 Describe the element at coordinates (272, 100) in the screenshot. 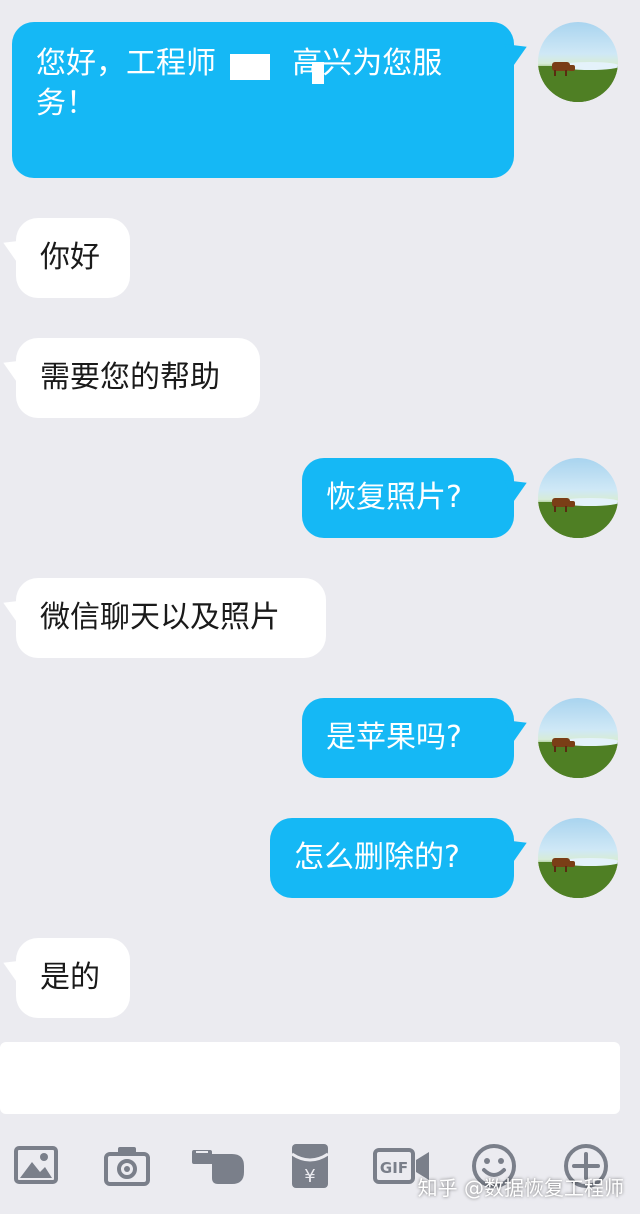

I see `message-bubble: 您好，工程师 高兴为您服 务！` at that location.